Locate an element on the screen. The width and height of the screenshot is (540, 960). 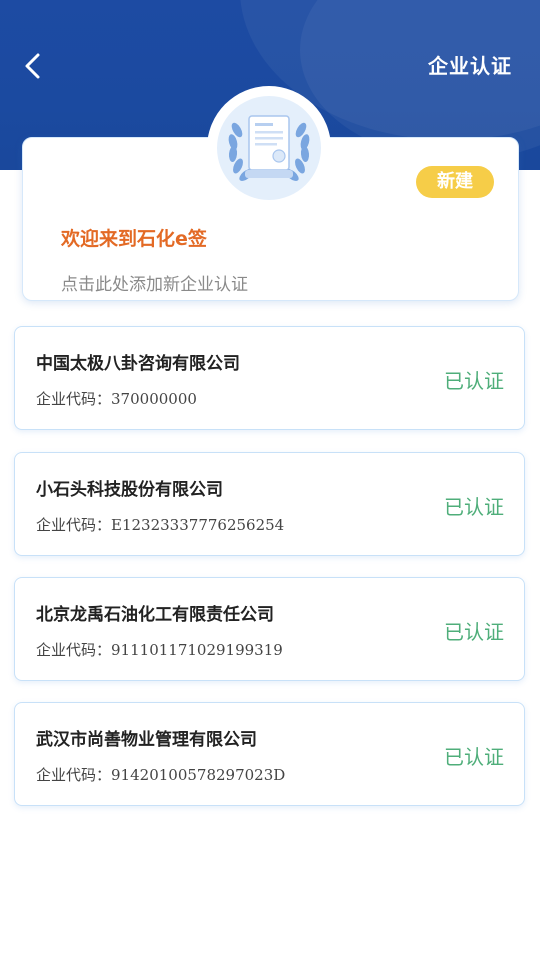
company-card: 中国太极八卦咨询有限公司 企业代码：370000000 已认证 is located at coordinates (269, 378).